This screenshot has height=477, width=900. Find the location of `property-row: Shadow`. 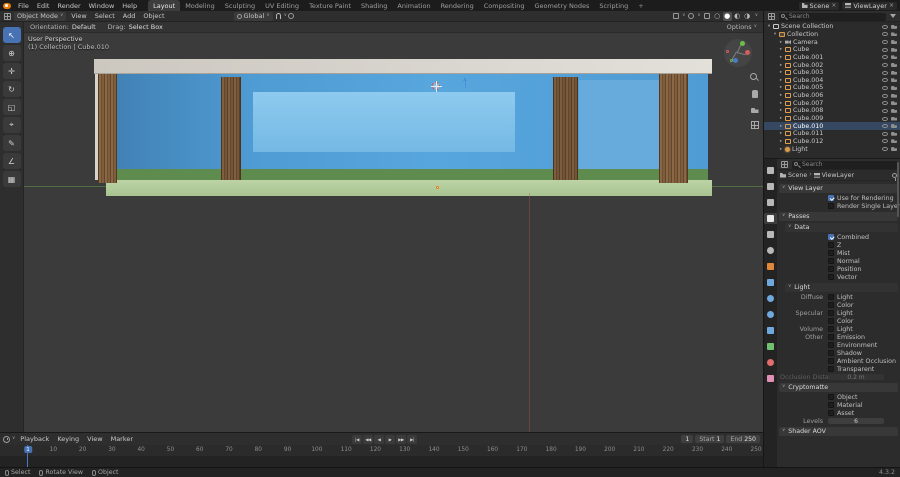

property-row: Shadow is located at coordinates (838, 353).